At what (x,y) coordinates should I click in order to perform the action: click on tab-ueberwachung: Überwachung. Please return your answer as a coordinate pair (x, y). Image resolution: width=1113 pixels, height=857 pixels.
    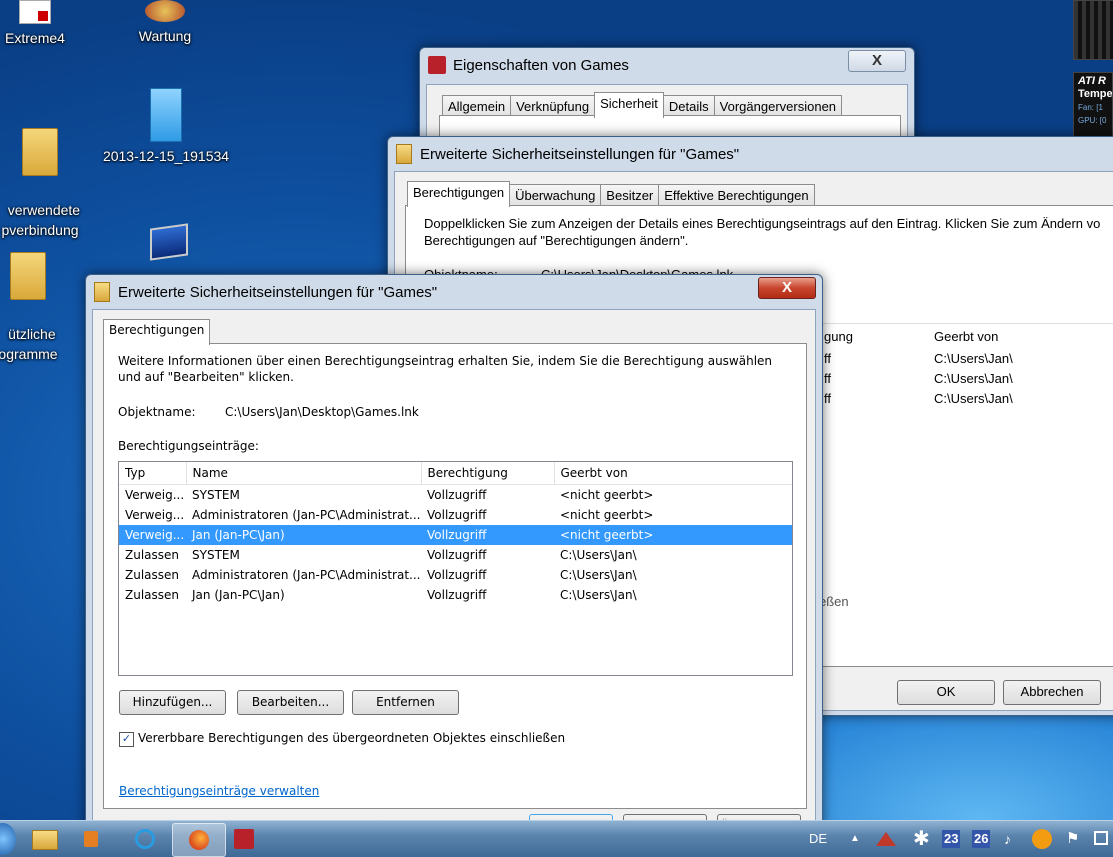
    Looking at the image, I should click on (555, 195).